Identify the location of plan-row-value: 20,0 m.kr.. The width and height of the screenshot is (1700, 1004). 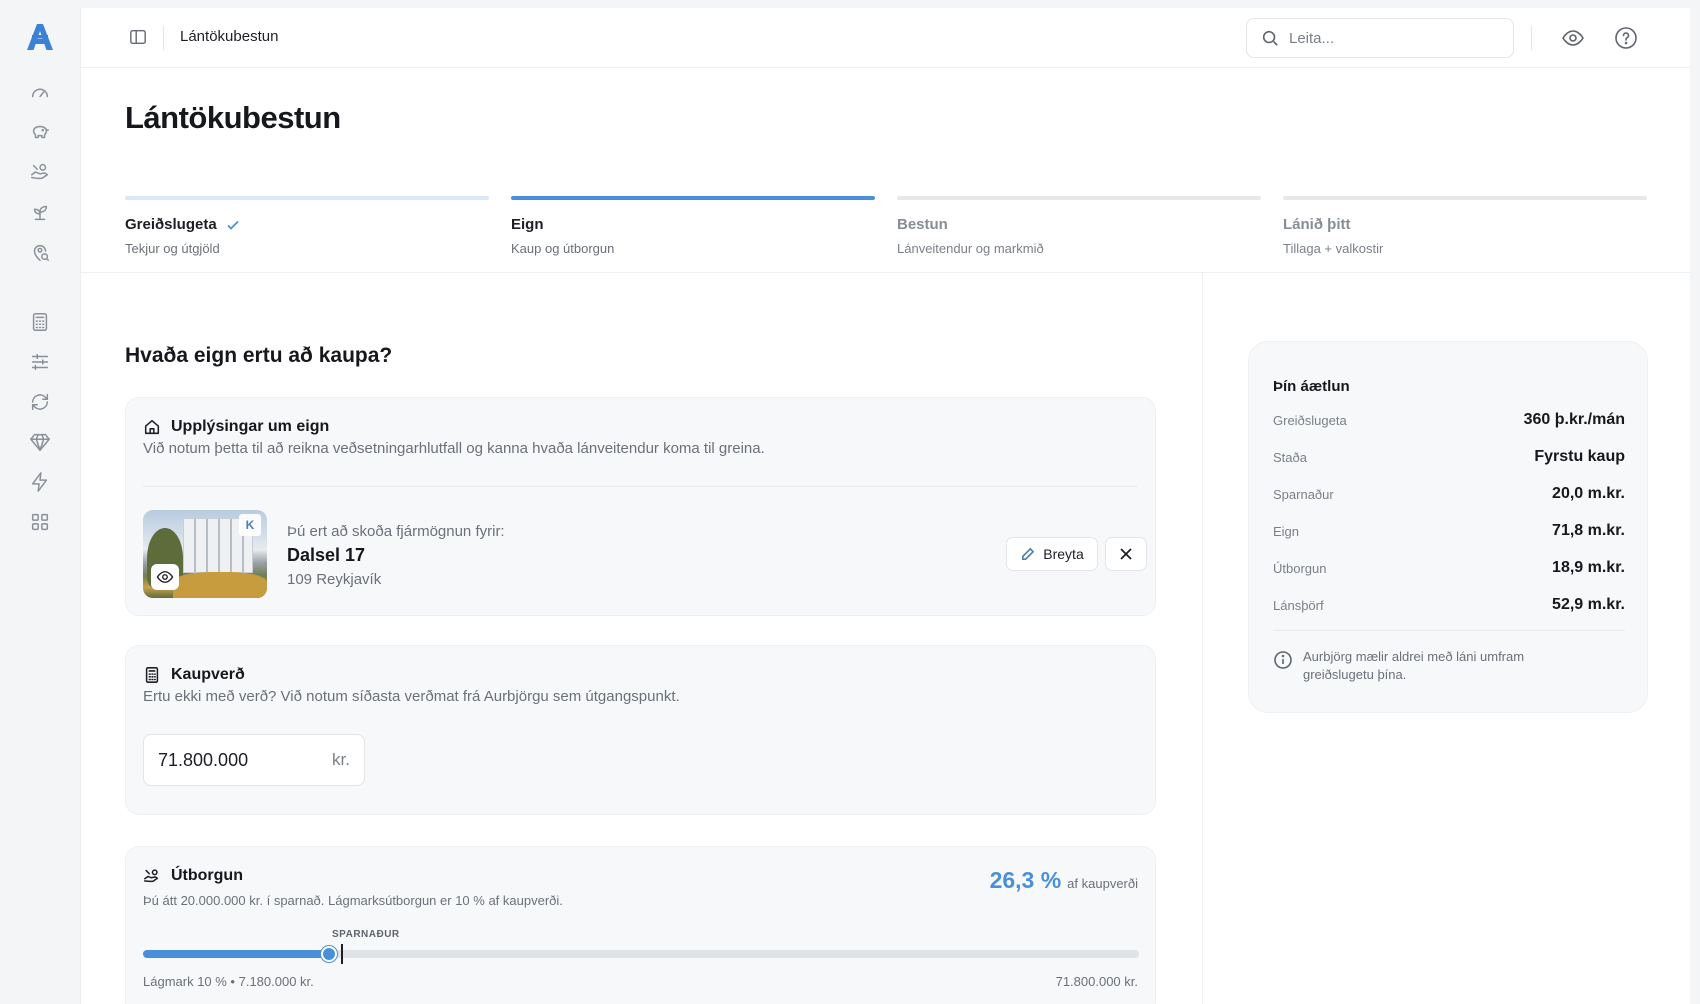
(1588, 493).